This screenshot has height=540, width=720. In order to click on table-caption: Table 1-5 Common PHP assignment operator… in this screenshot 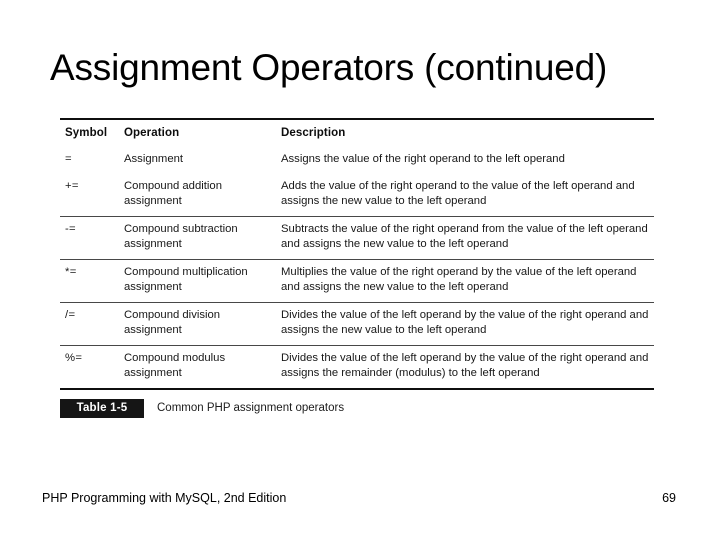, I will do `click(357, 409)`.